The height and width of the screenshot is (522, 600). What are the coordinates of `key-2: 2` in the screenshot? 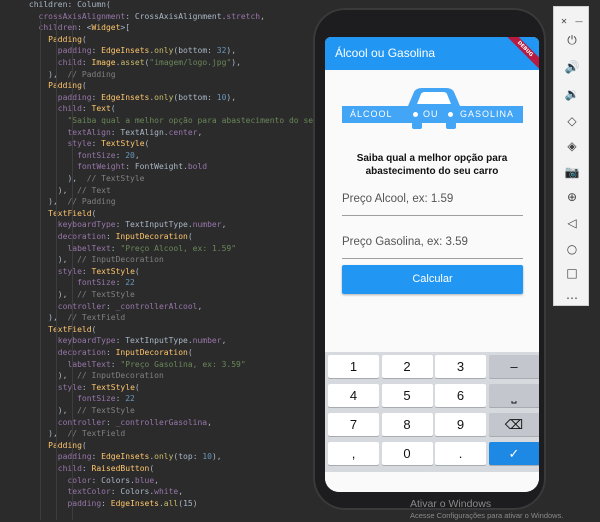 It's located at (407, 366).